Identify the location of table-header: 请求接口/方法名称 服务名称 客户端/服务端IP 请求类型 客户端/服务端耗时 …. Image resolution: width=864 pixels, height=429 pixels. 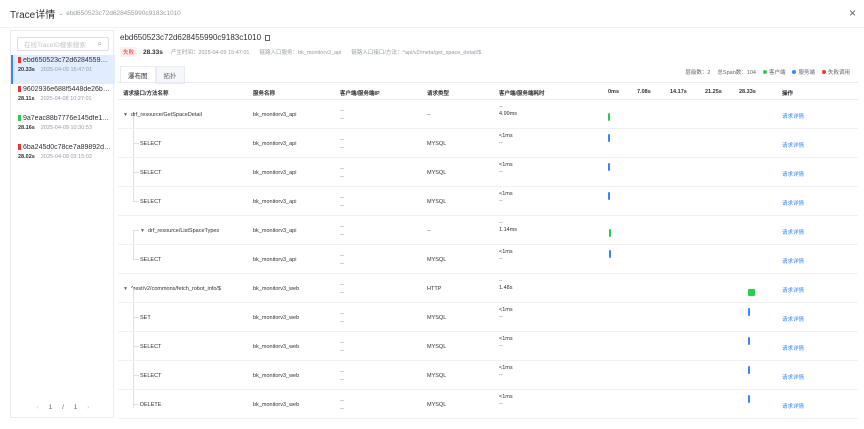
(488, 91).